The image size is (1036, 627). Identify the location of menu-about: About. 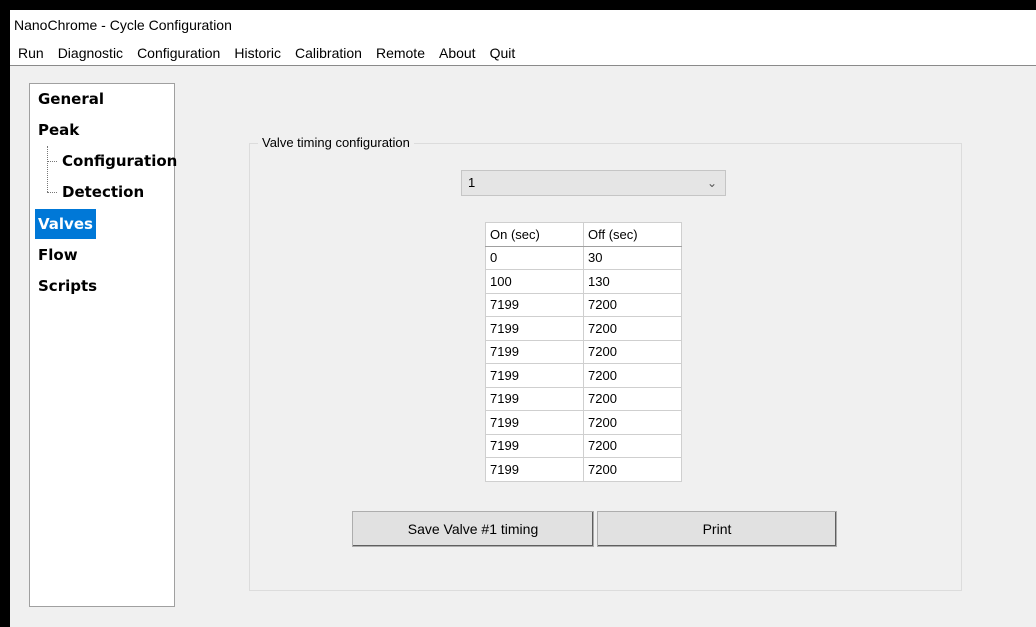
(457, 53).